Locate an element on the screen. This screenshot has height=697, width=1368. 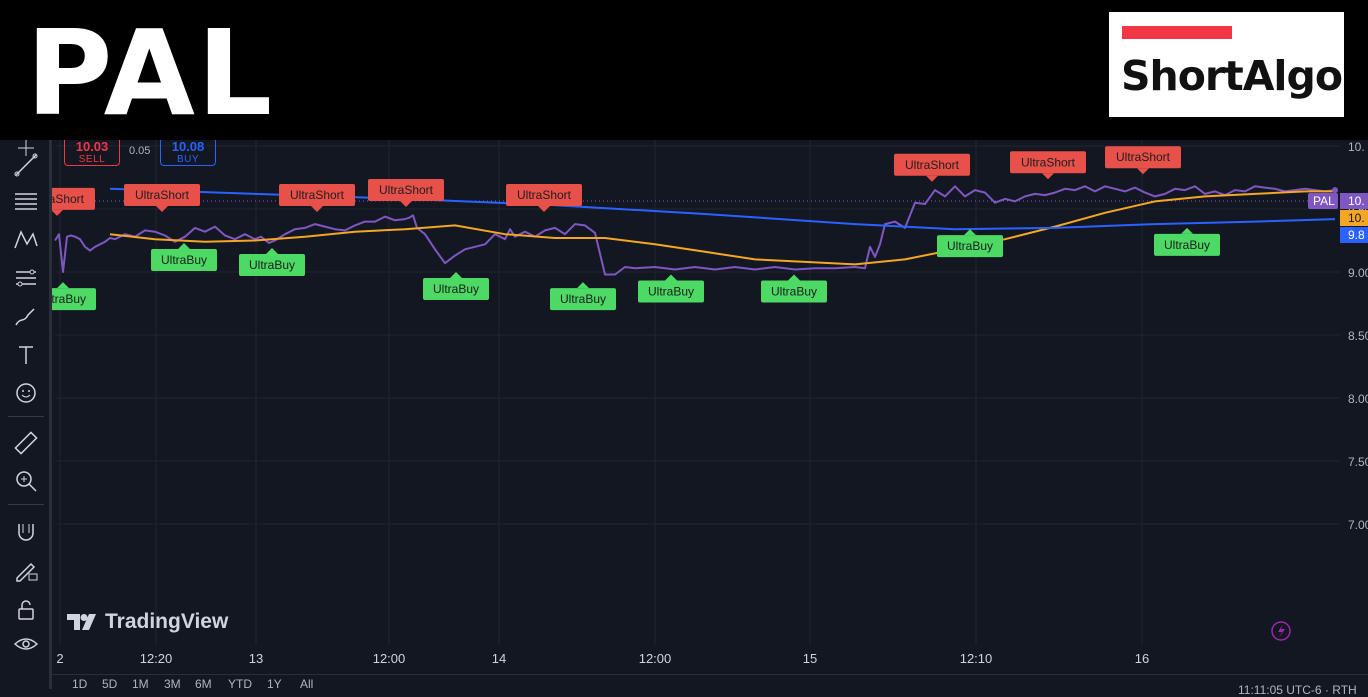
shortalgo-logo: ShortAlgo is located at coordinates (1226, 64).